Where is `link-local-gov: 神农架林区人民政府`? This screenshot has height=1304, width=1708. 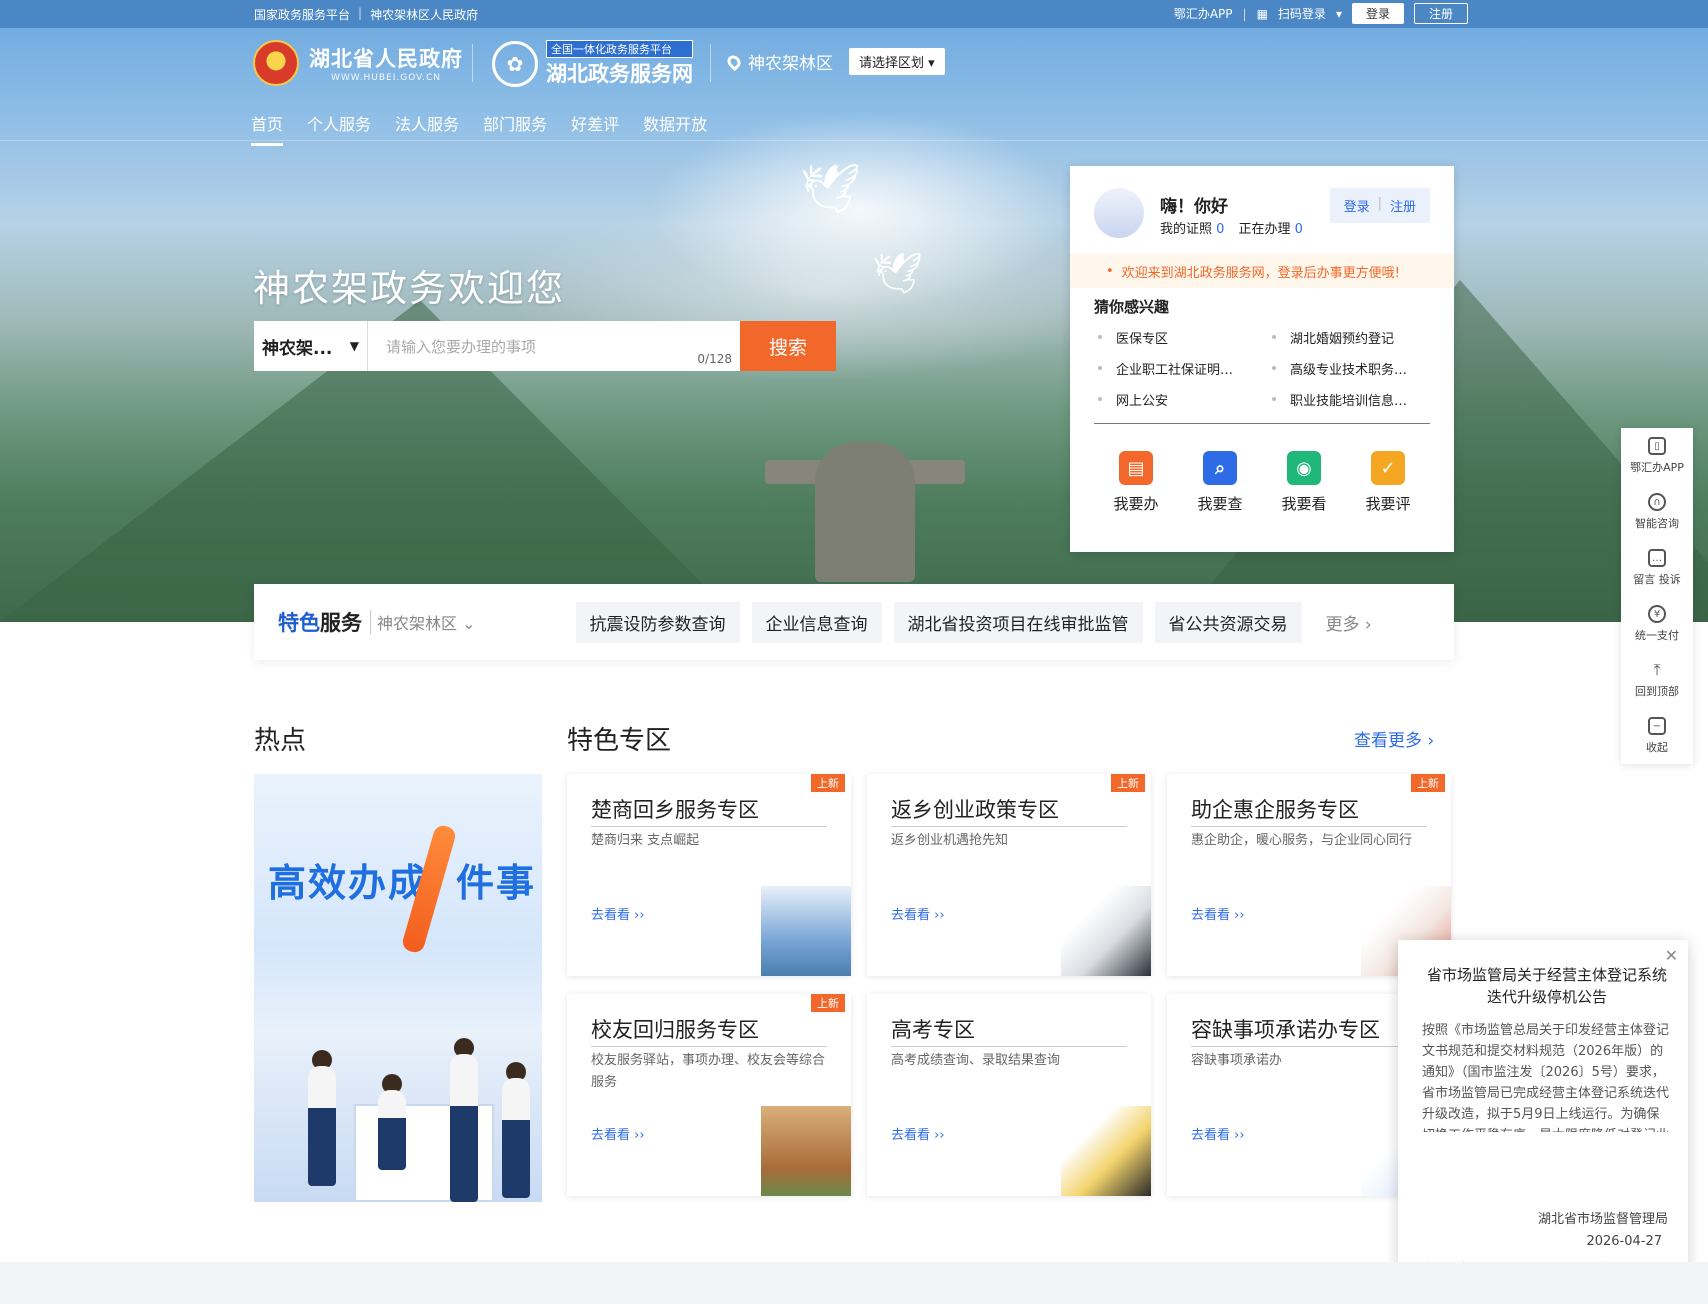 link-local-gov: 神农架林区人民政府 is located at coordinates (424, 14).